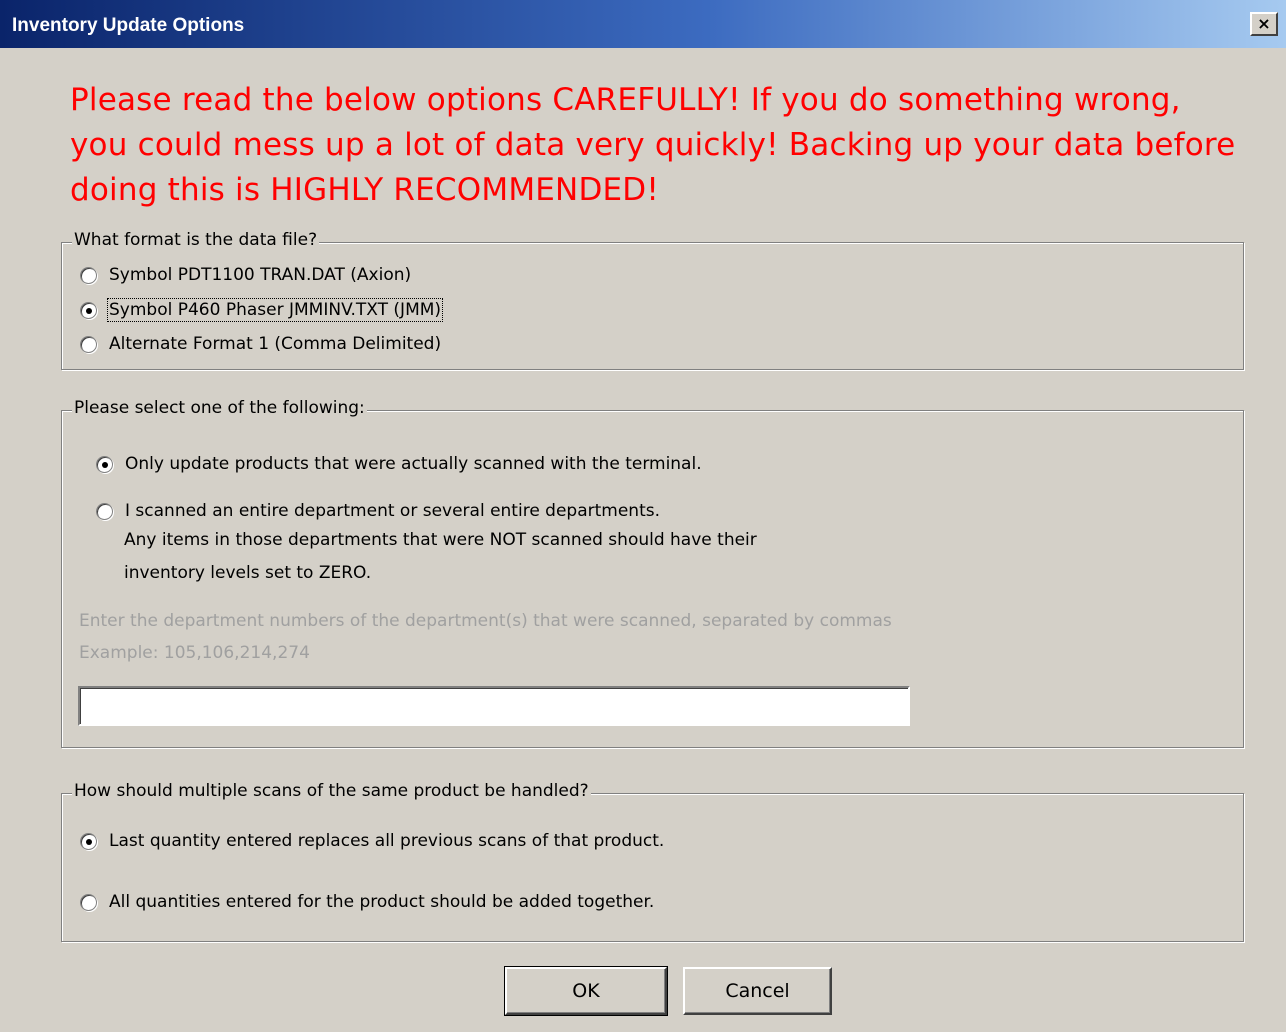 The height and width of the screenshot is (1032, 1286). What do you see at coordinates (757, 991) in the screenshot?
I see `cancel-button: Cancel` at bounding box center [757, 991].